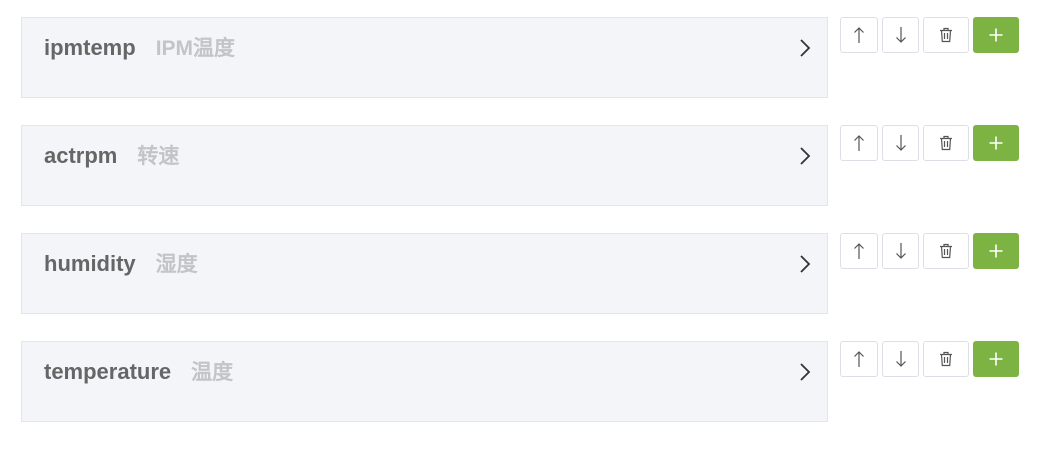  I want to click on field-panel: humidity 湿度, so click(424, 273).